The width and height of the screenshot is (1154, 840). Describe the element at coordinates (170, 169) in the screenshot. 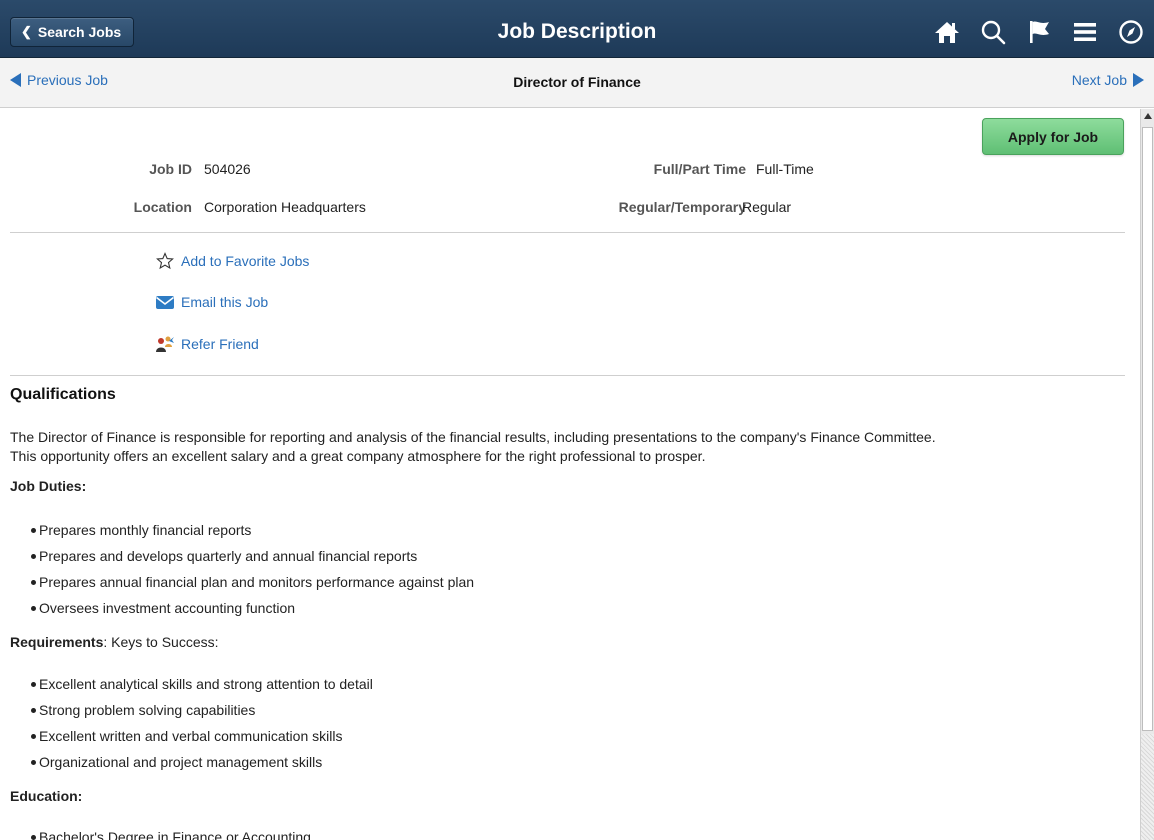

I see `job-id-label: Job ID` at that location.